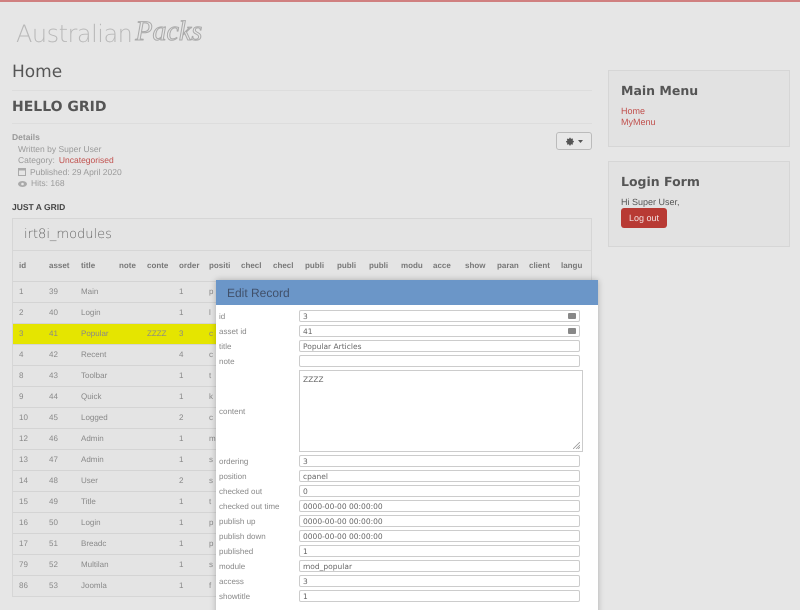 Image resolution: width=800 pixels, height=610 pixels. Describe the element at coordinates (22, 172) in the screenshot. I see `calendar-icon` at that location.